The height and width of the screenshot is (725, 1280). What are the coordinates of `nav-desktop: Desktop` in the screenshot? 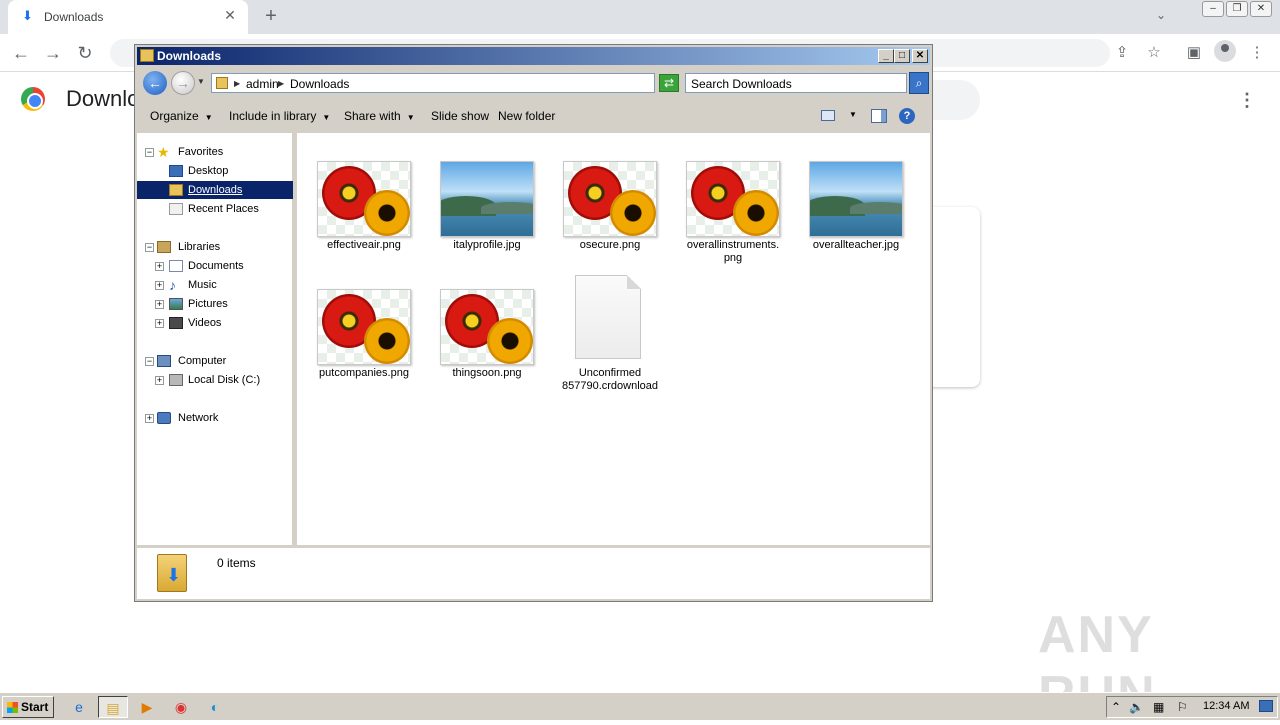 It's located at (215, 171).